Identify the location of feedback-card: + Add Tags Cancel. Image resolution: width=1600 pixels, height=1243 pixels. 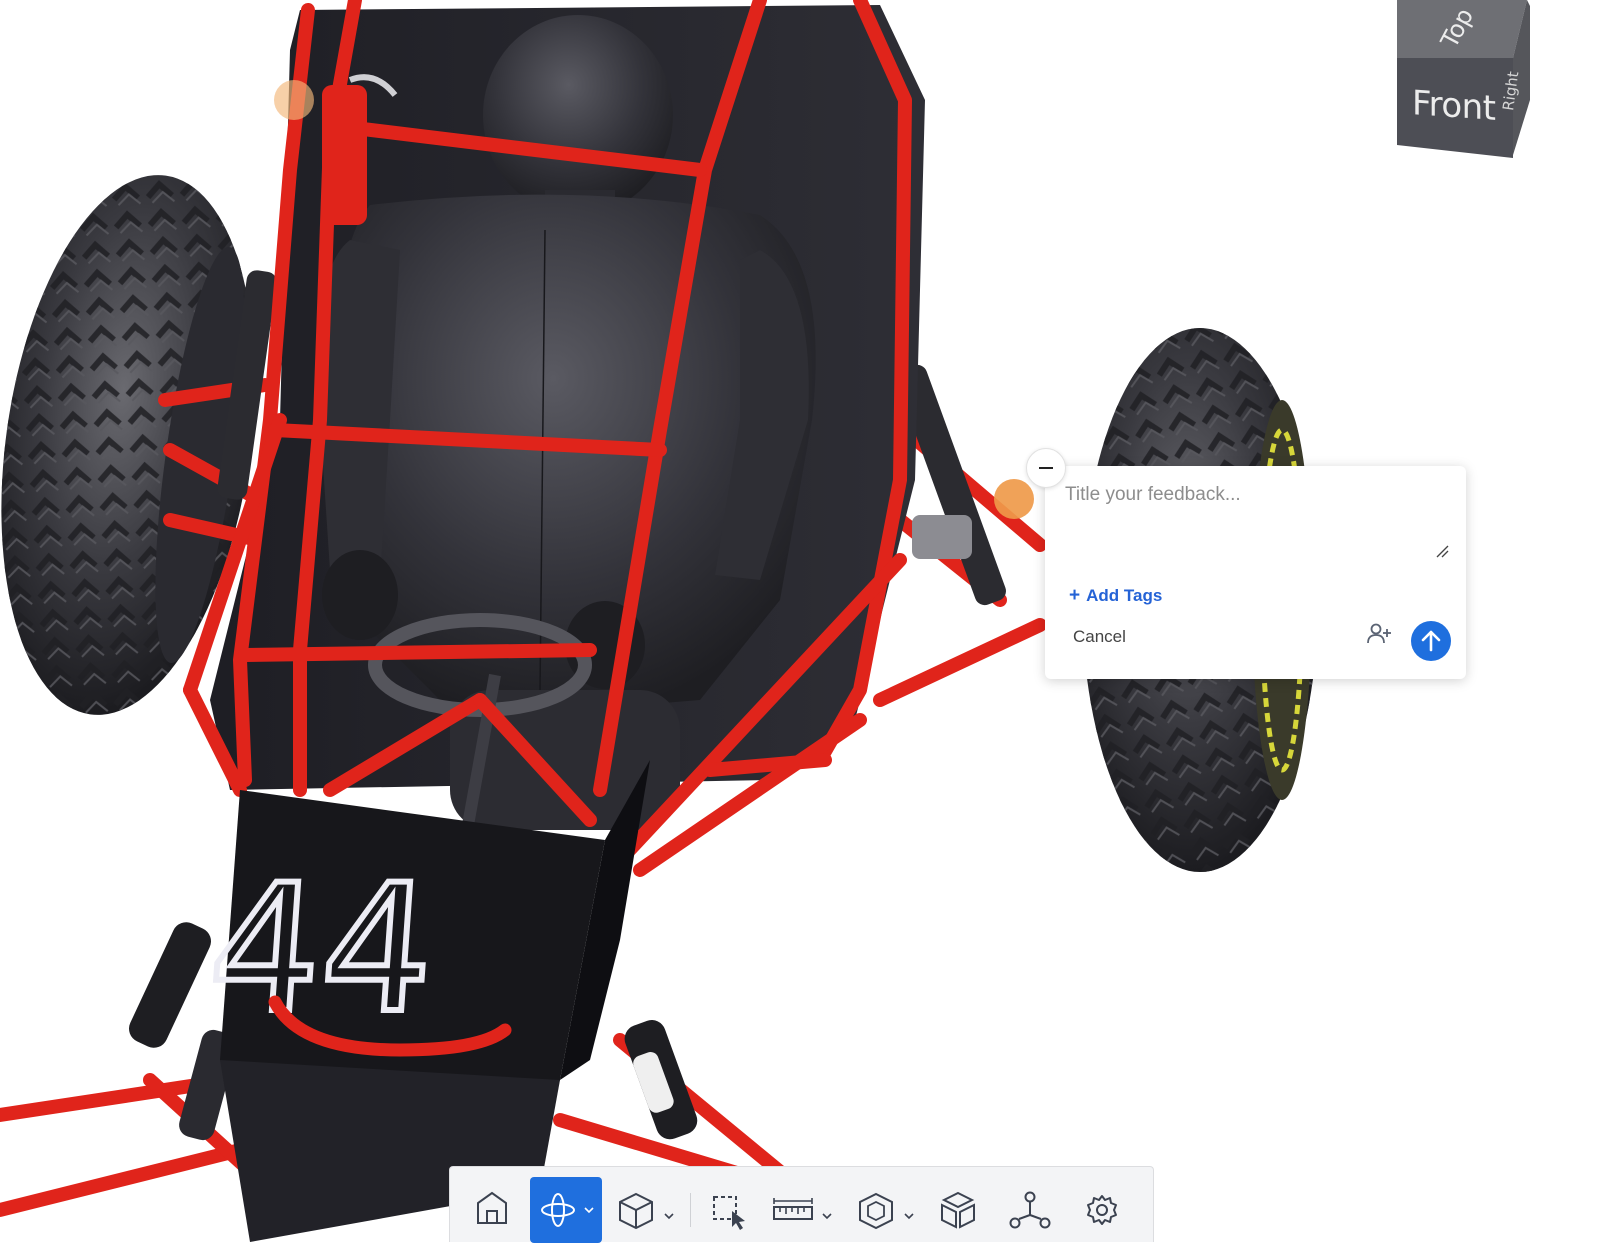
(1255, 572).